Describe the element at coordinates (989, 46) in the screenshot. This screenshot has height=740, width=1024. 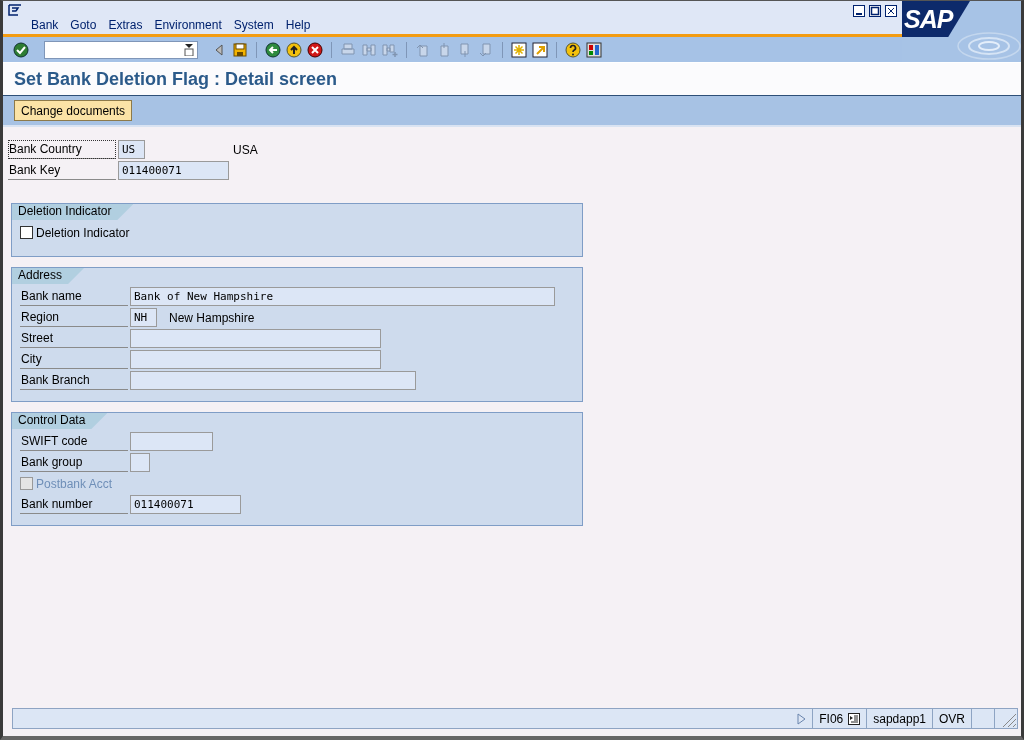
I see `ripple-drawing` at that location.